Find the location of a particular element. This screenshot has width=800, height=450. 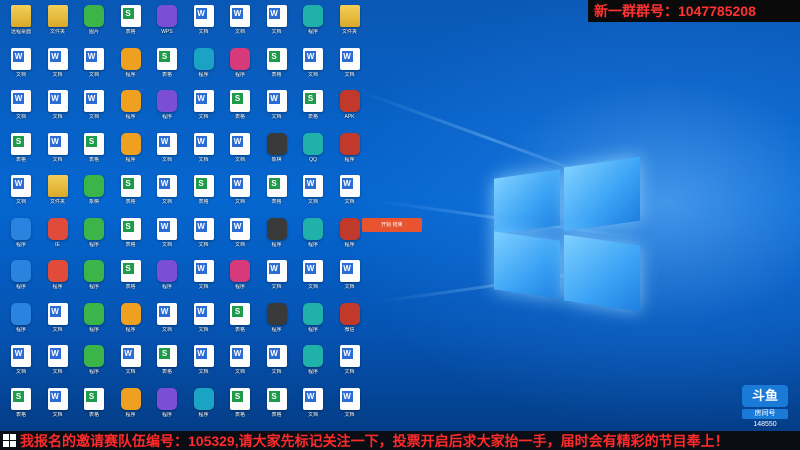

desktop-icon: QQ is located at coordinates (313, 151).